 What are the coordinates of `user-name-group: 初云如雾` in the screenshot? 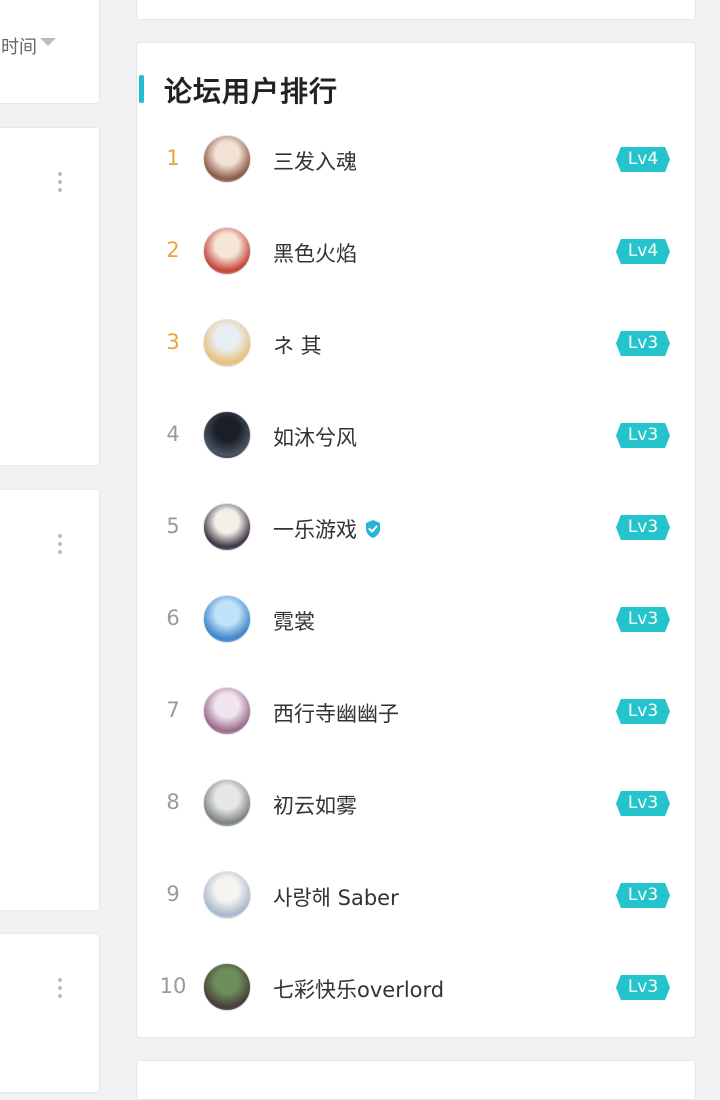 It's located at (315, 805).